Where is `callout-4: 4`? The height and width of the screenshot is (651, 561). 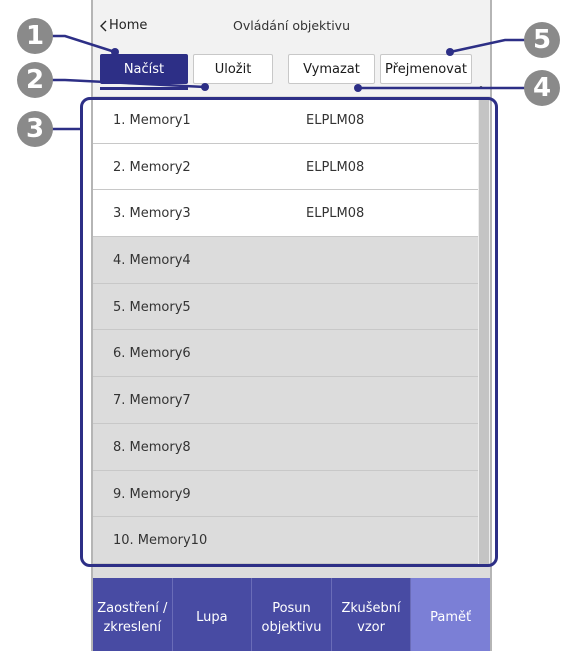 callout-4: 4 is located at coordinates (542, 88).